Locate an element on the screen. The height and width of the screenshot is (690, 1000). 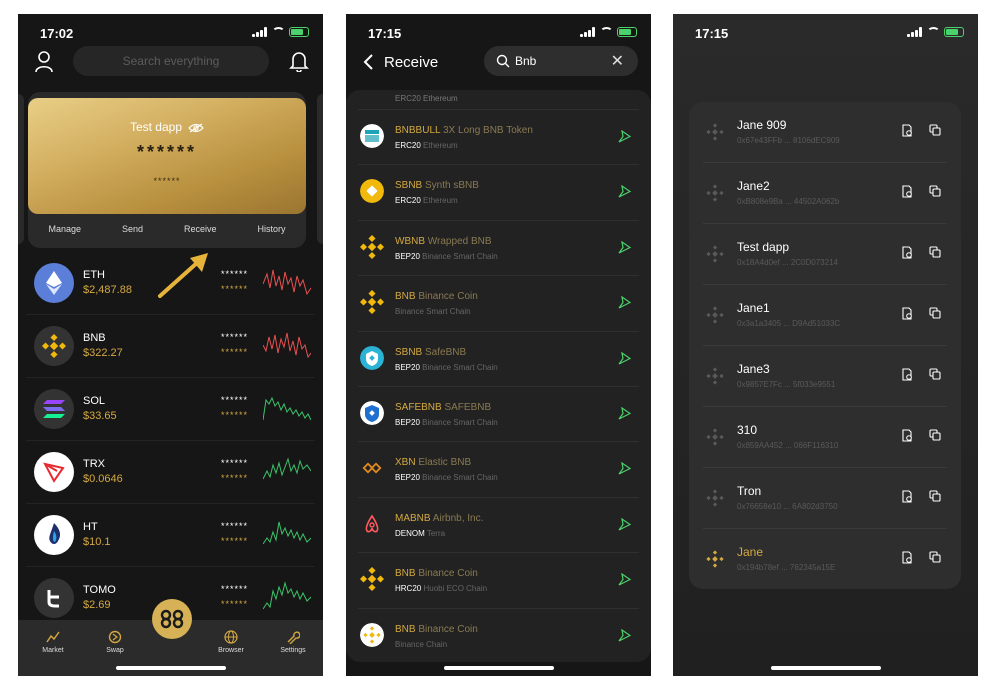
token-name: Airbnb, Inc. is located at coordinates (458, 518).